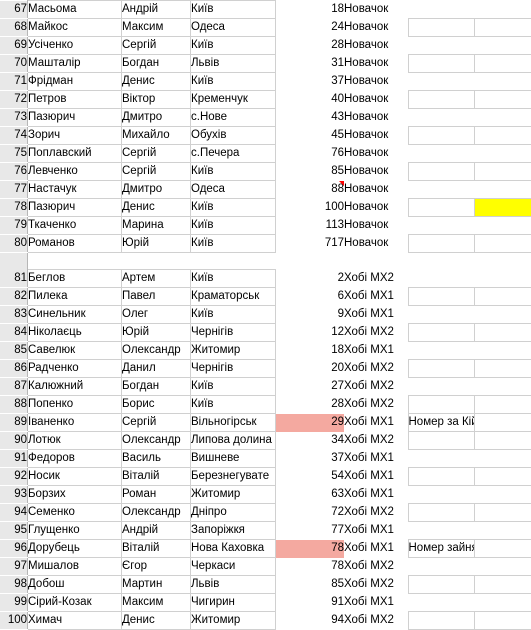  What do you see at coordinates (75, 172) in the screenshot?
I see `cell-surname: Левченко` at bounding box center [75, 172].